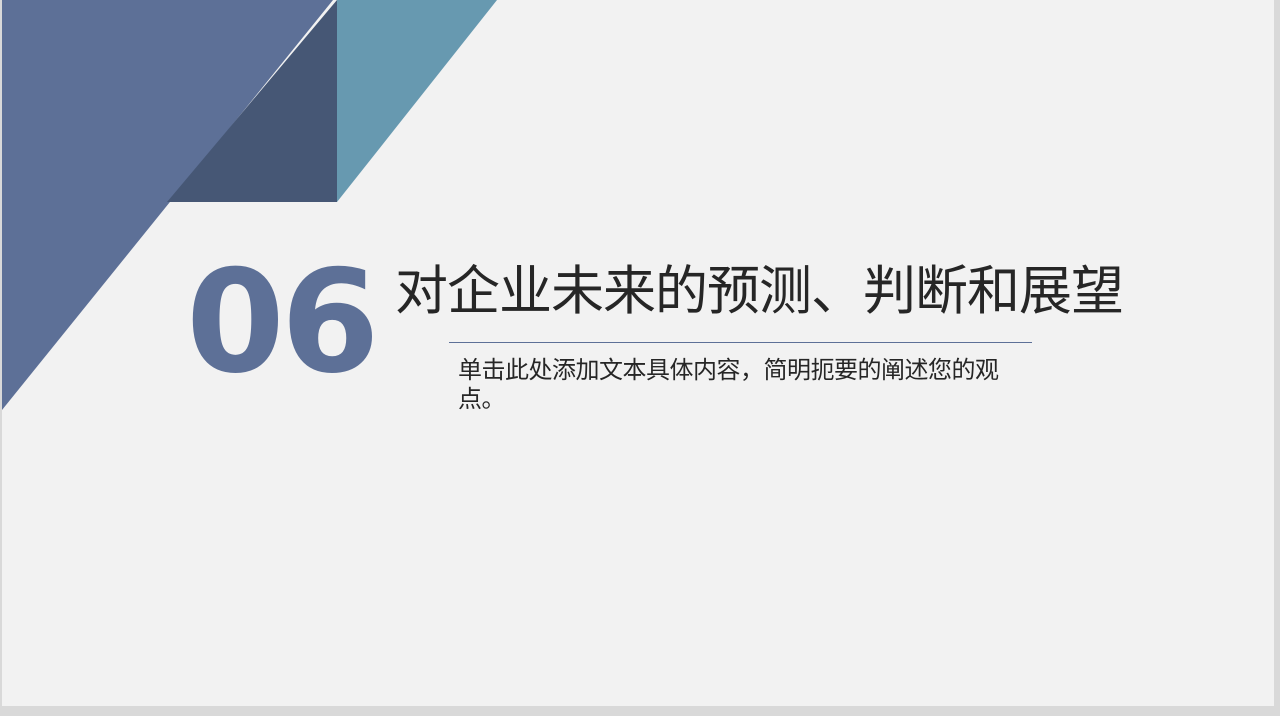 This screenshot has height=716, width=1280. What do you see at coordinates (738, 385) in the screenshot?
I see `section-description: 单击此处添加文本具体内容，简明扼要的阐述您的观点。` at bounding box center [738, 385].